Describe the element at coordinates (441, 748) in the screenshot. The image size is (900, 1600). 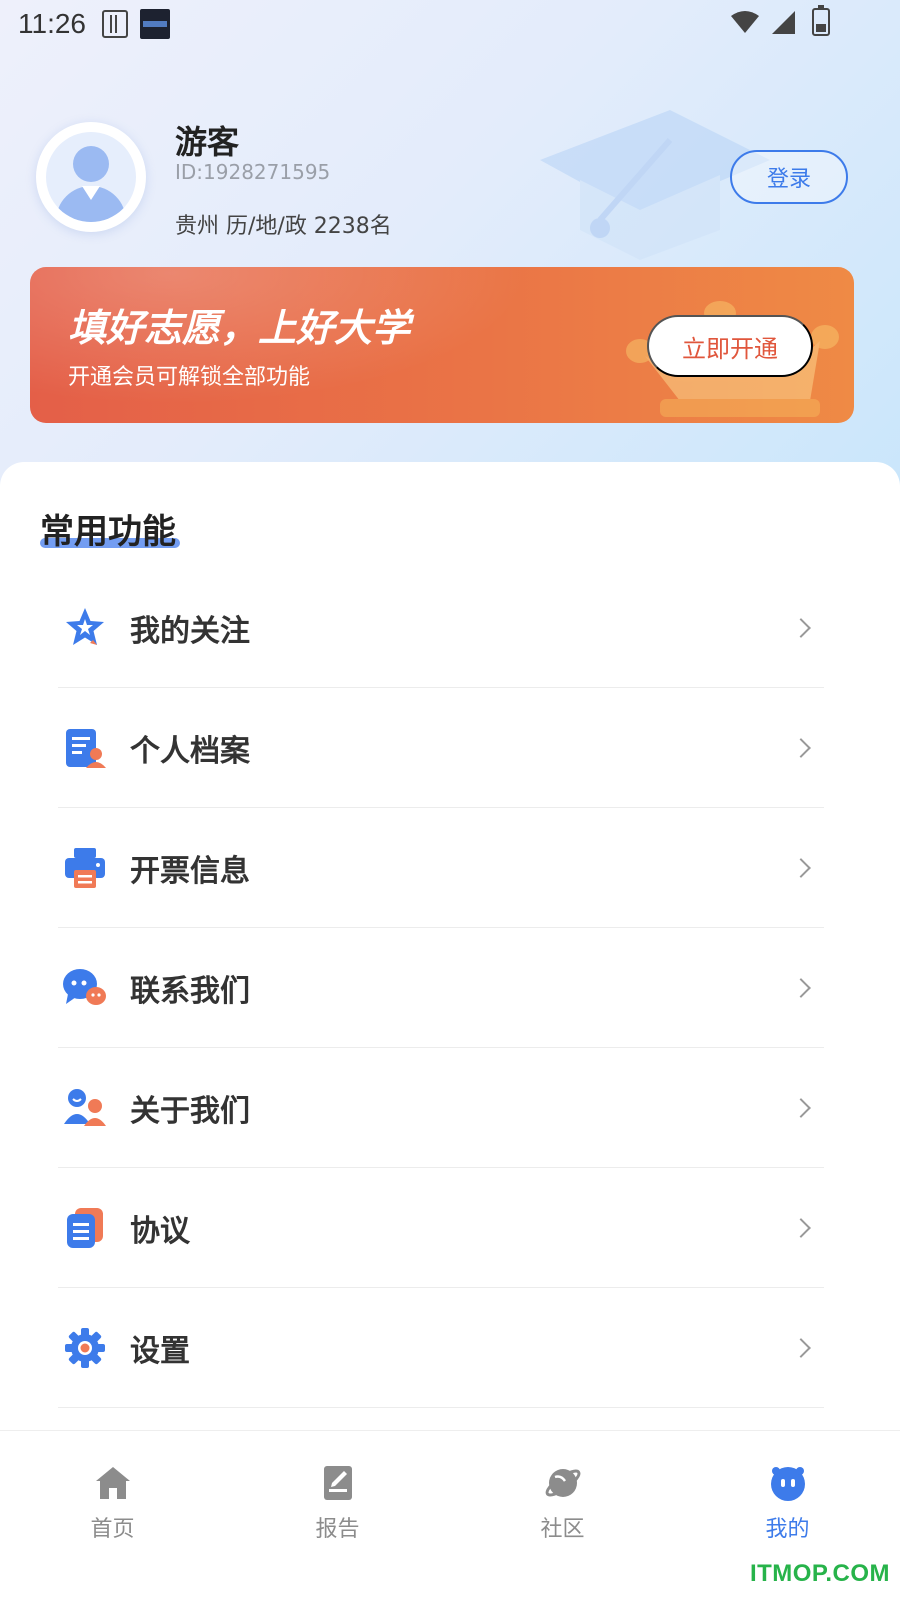
I see `menu-item-profile: 个人档案` at that location.